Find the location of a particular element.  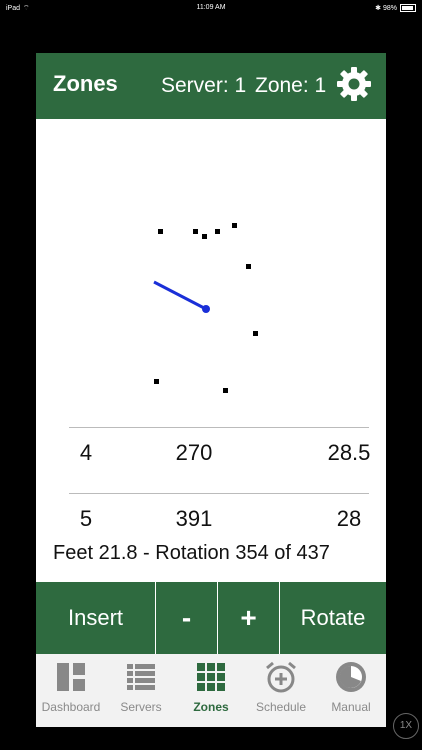

tab-label: Zones is located at coordinates (211, 707).